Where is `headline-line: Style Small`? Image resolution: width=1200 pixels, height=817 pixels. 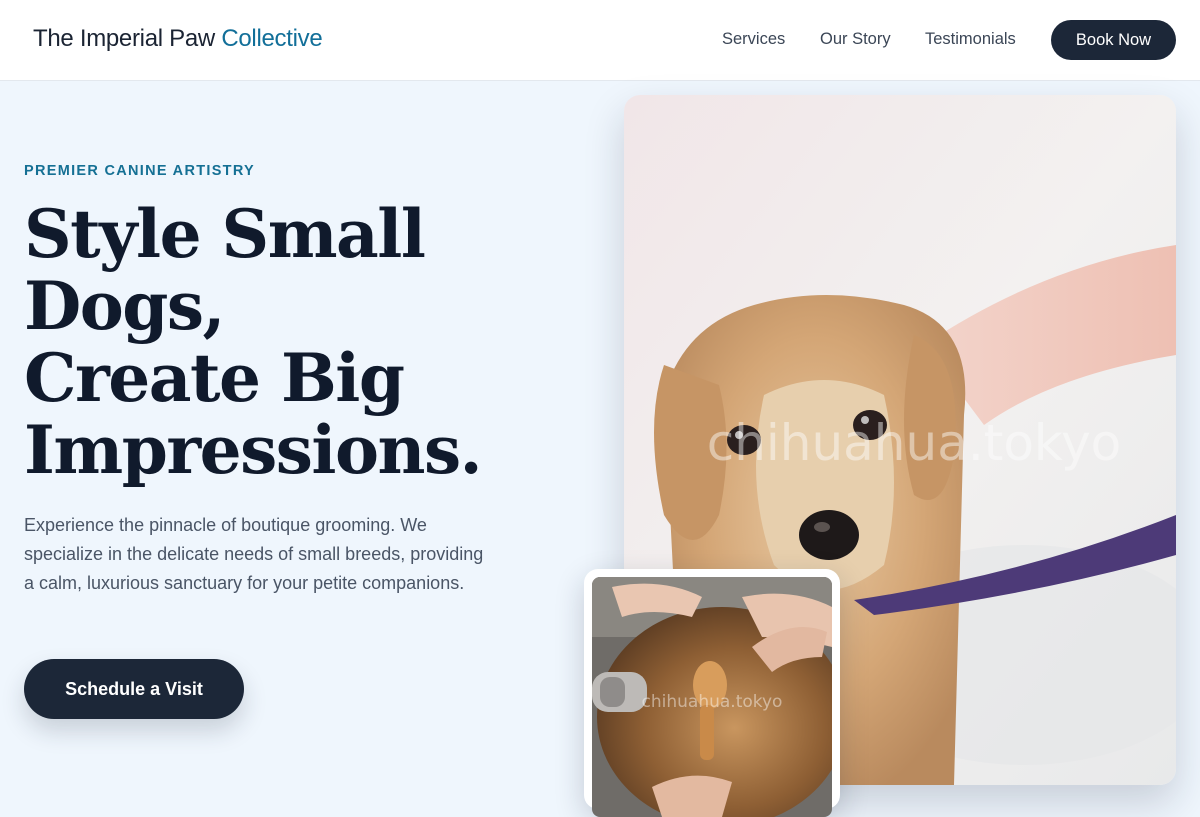 headline-line: Style Small is located at coordinates (225, 234).